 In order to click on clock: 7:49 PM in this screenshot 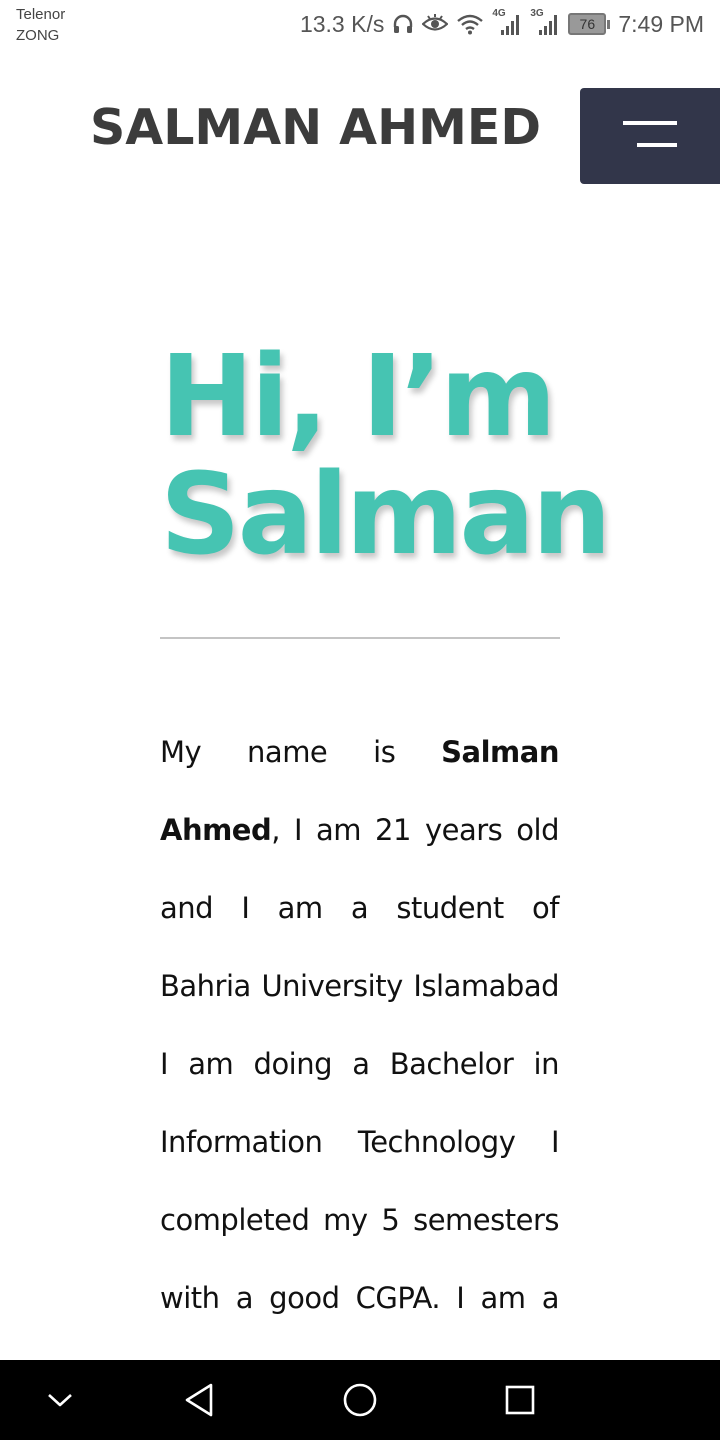, I will do `click(661, 23)`.